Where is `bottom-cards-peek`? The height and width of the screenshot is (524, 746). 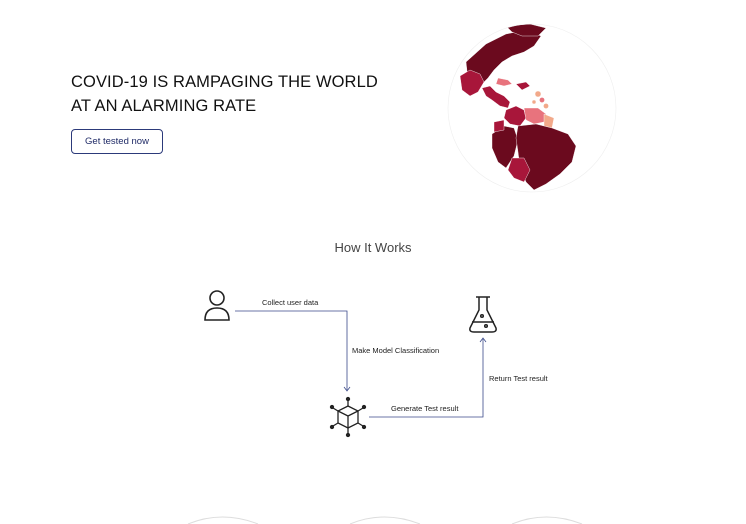
bottom-cards-peek is located at coordinates (385, 520).